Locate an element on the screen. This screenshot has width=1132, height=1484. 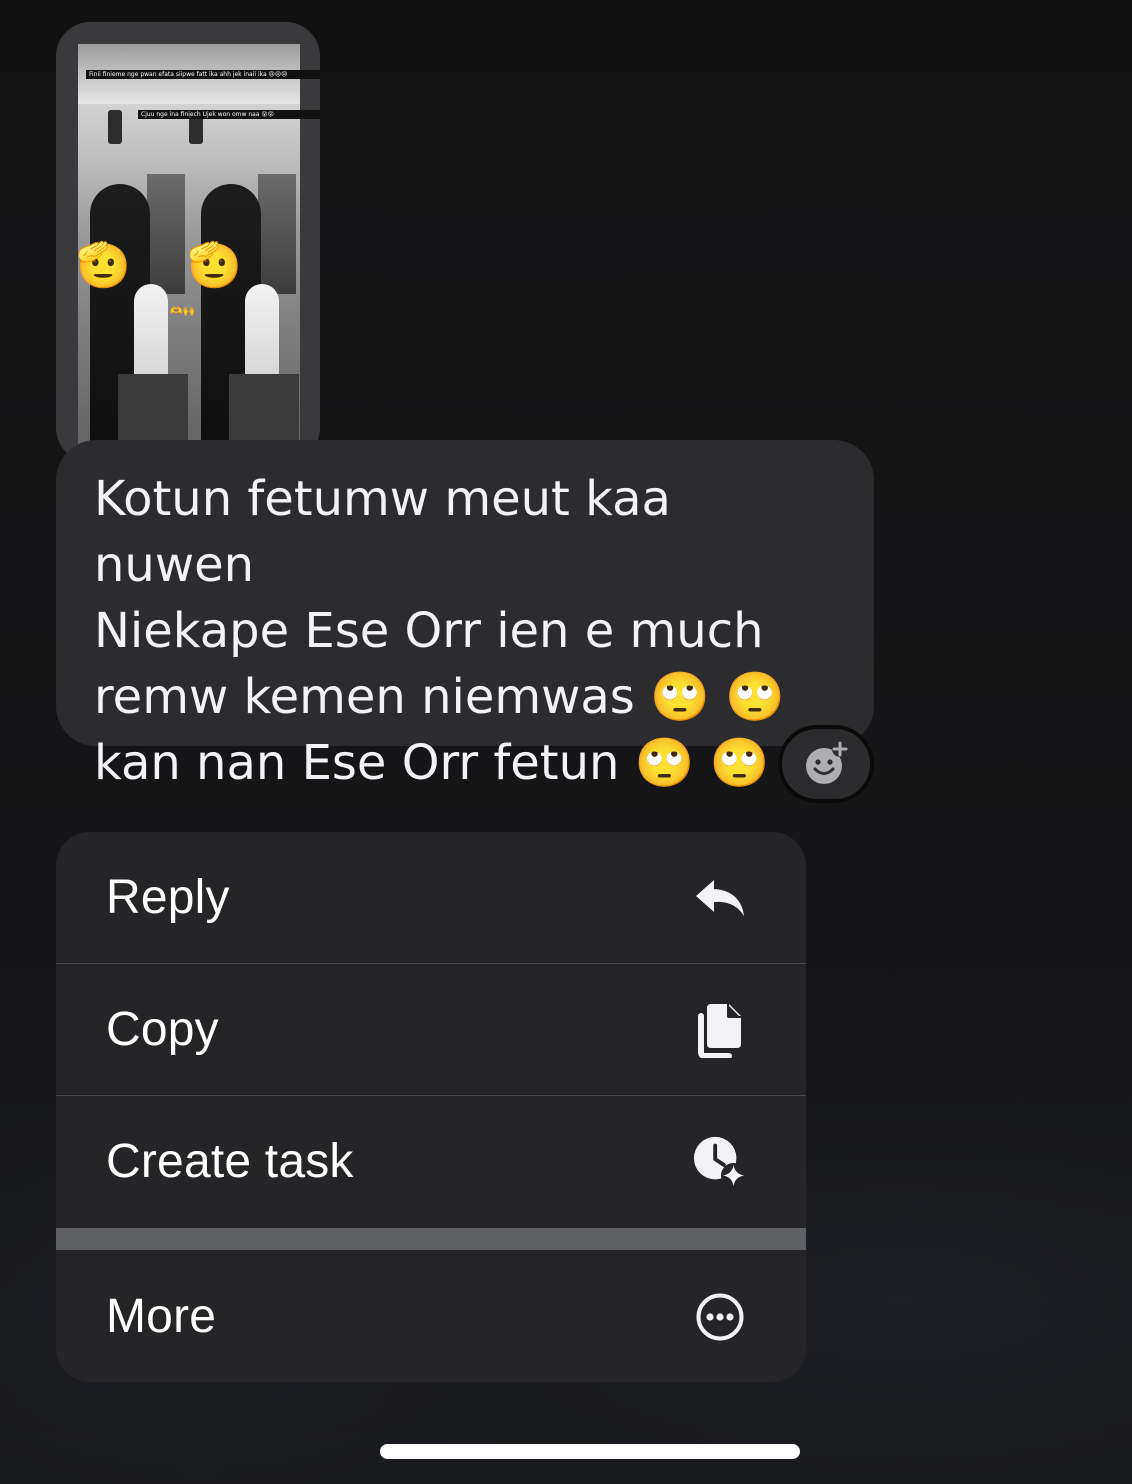
reply-arrow-icon is located at coordinates (720, 898).